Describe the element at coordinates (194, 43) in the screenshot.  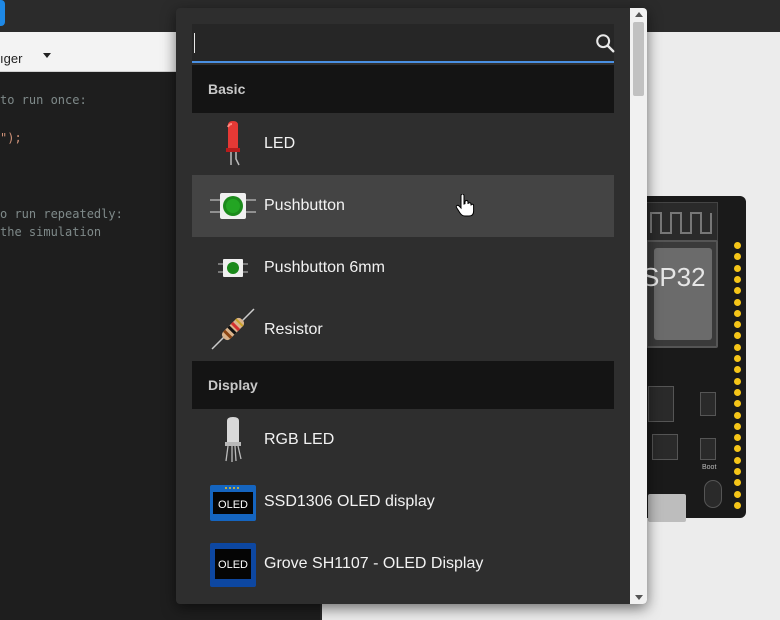
I see `text-caret` at that location.